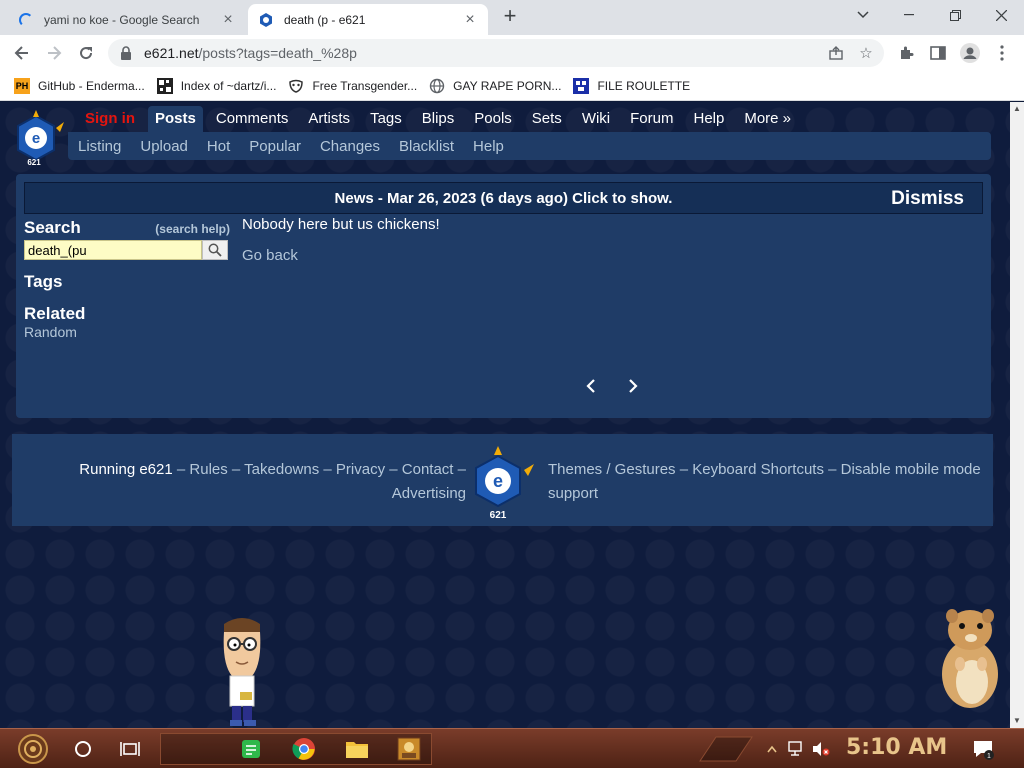 The width and height of the screenshot is (1024, 768). Describe the element at coordinates (275, 146) in the screenshot. I see `subnav-popular: Popular` at that location.